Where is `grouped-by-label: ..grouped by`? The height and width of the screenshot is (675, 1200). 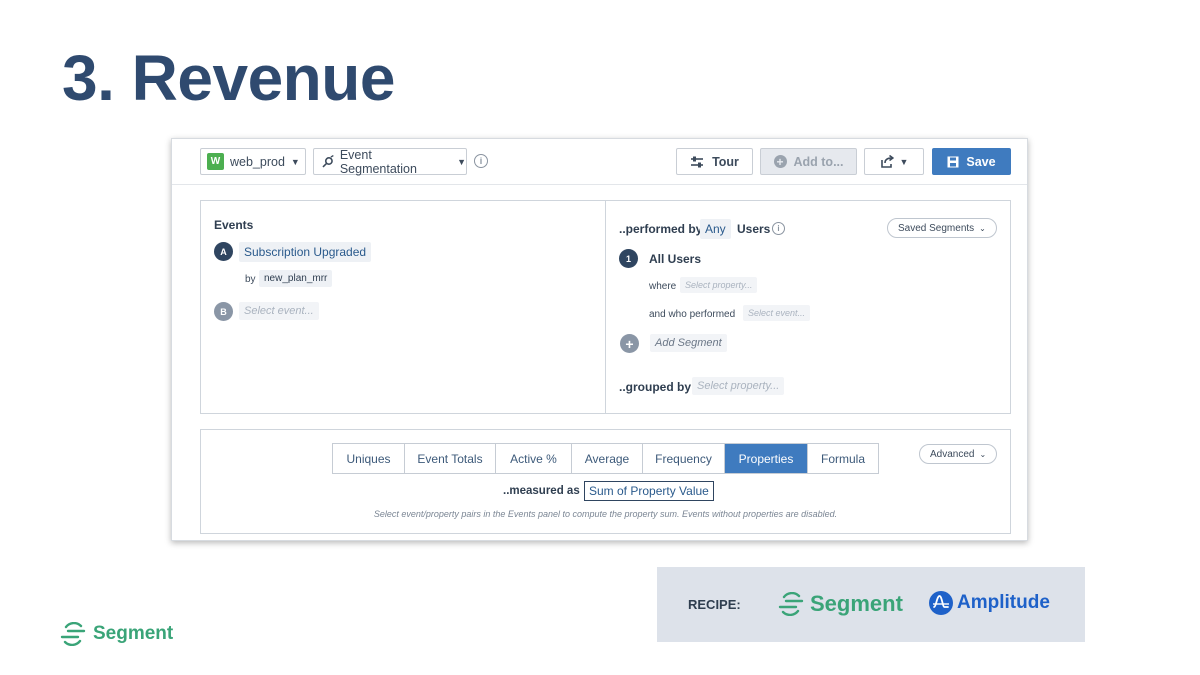 grouped-by-label: ..grouped by is located at coordinates (655, 387).